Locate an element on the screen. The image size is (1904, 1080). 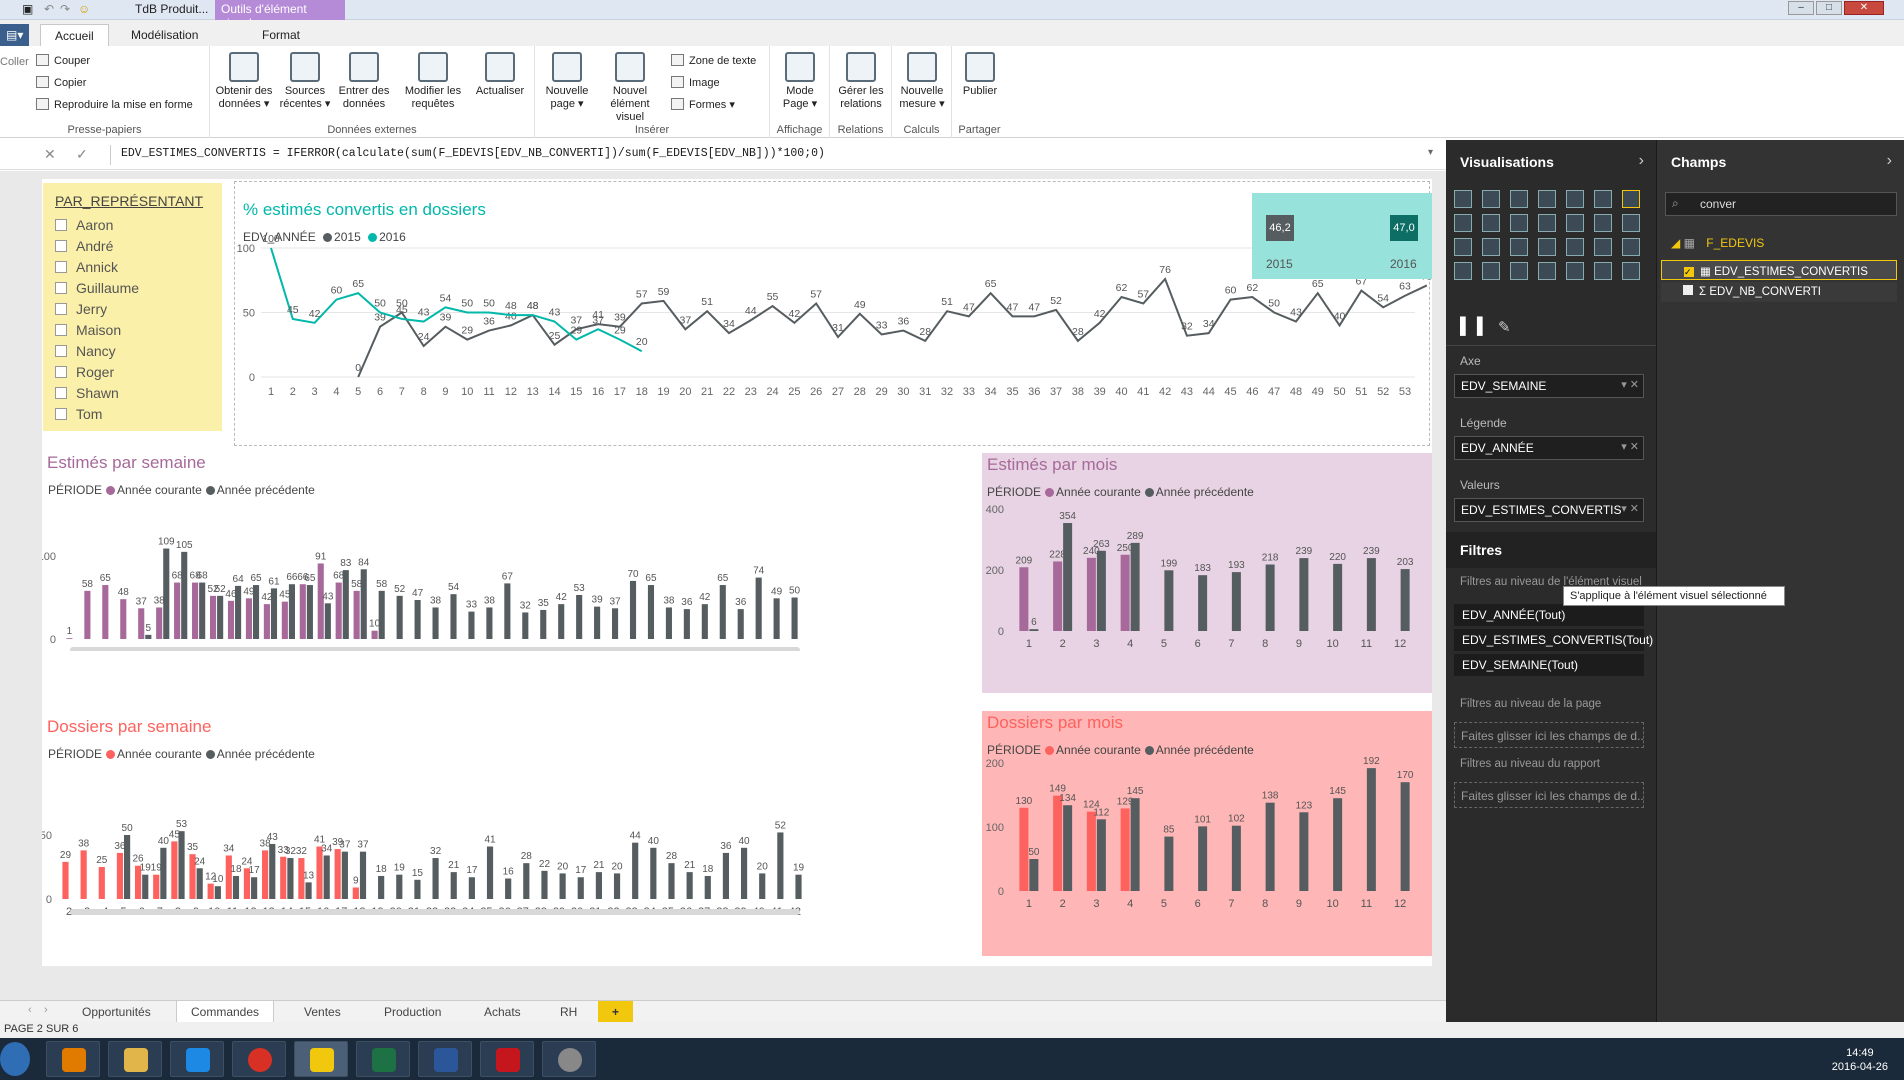
image-button: Image is located at coordinates (695, 82).